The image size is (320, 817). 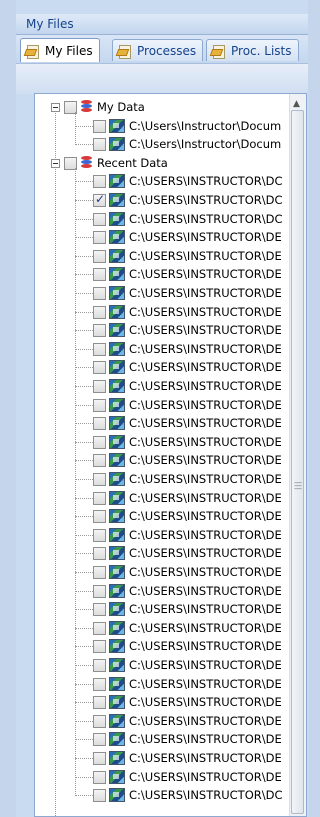 I want to click on left-splitter, so click(x=8, y=408).